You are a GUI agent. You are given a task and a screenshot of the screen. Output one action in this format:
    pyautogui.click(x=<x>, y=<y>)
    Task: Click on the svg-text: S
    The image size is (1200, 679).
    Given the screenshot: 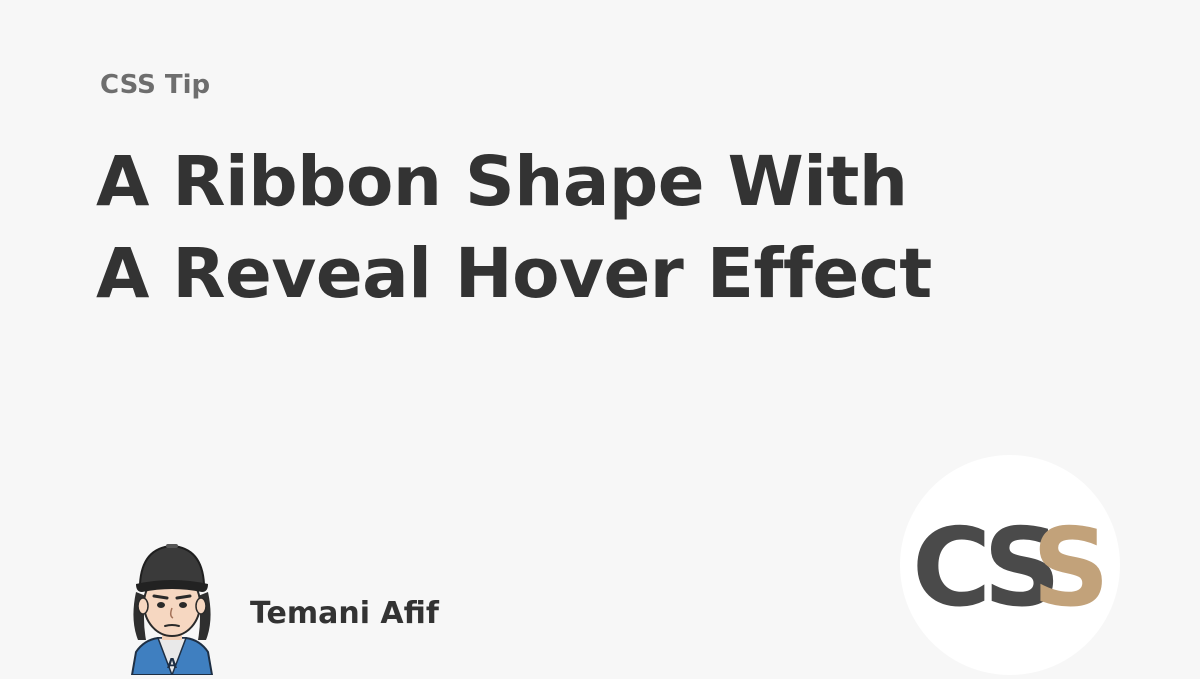 What is the action you would take?
    pyautogui.click(x=1071, y=568)
    